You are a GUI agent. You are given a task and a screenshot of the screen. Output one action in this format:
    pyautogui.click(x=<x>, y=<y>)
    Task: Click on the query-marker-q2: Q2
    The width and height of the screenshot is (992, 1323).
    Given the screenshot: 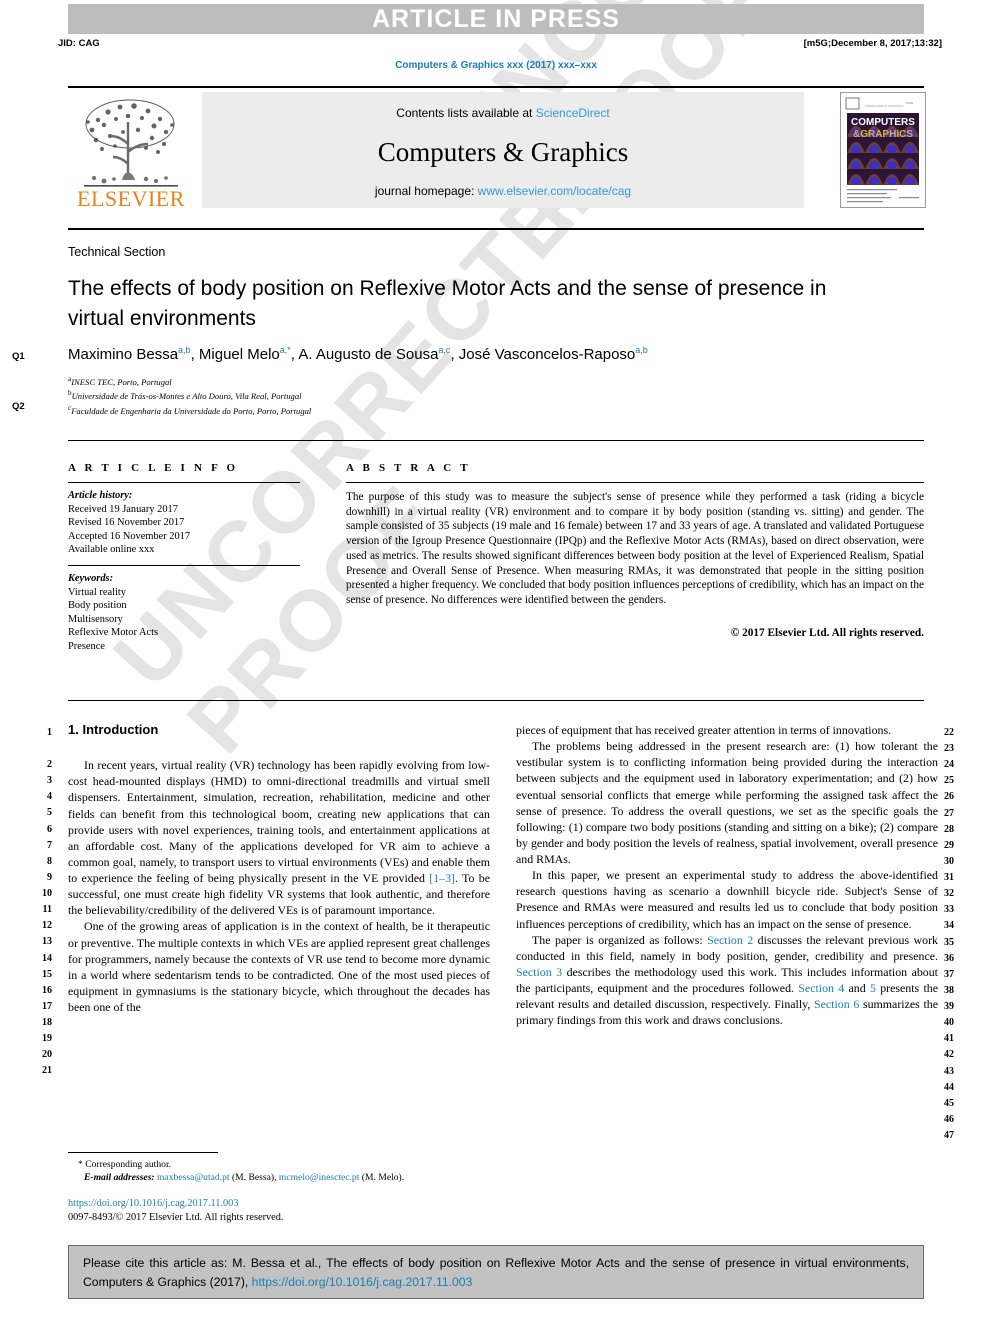 What is the action you would take?
    pyautogui.click(x=18, y=406)
    